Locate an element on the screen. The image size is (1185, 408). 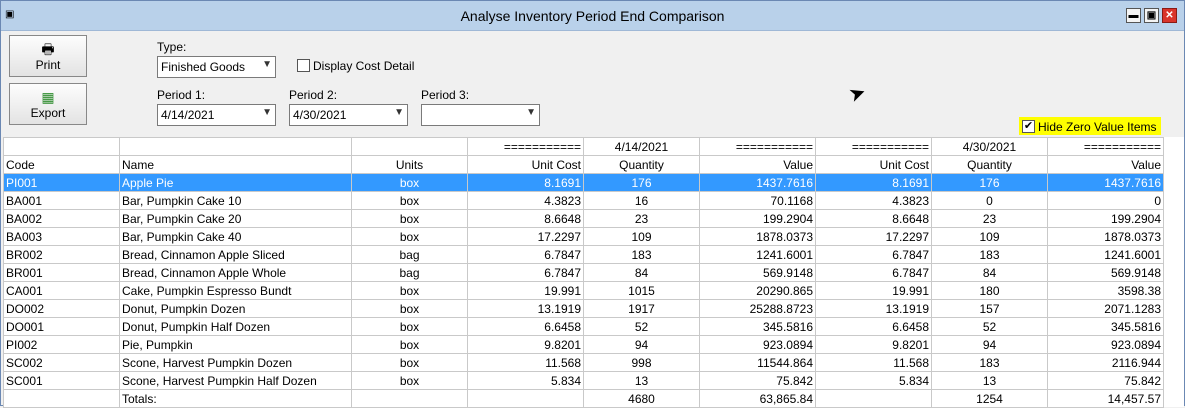
cell-quantity-2: 23 is located at coordinates (989, 218).